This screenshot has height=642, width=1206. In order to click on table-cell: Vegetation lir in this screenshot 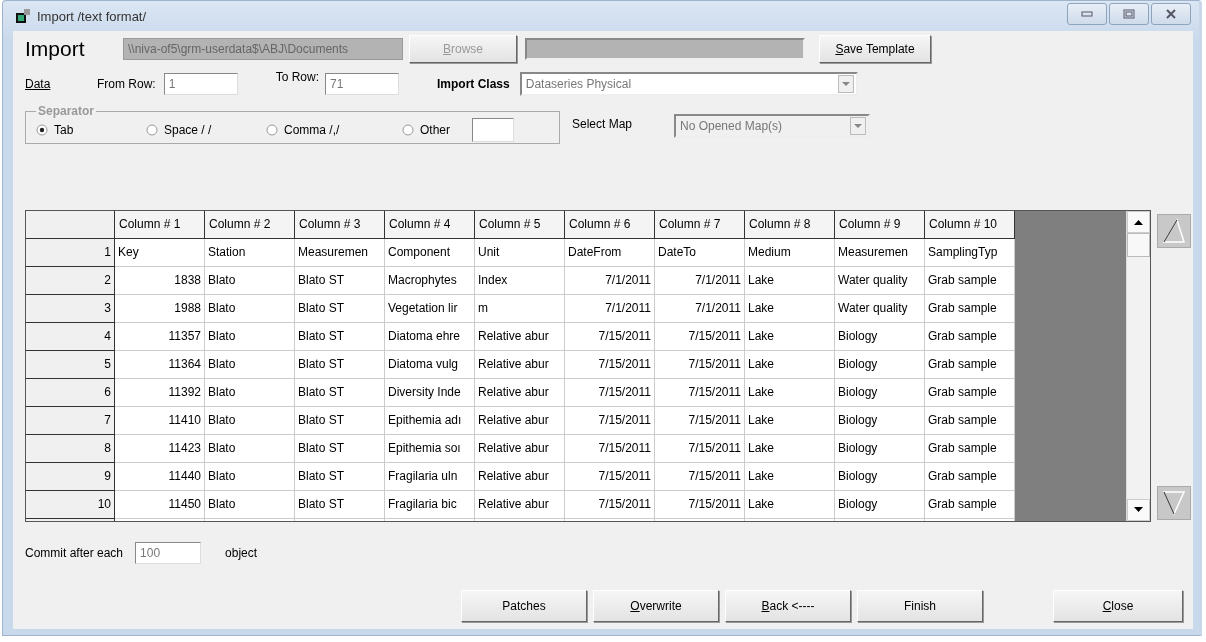, I will do `click(430, 309)`.